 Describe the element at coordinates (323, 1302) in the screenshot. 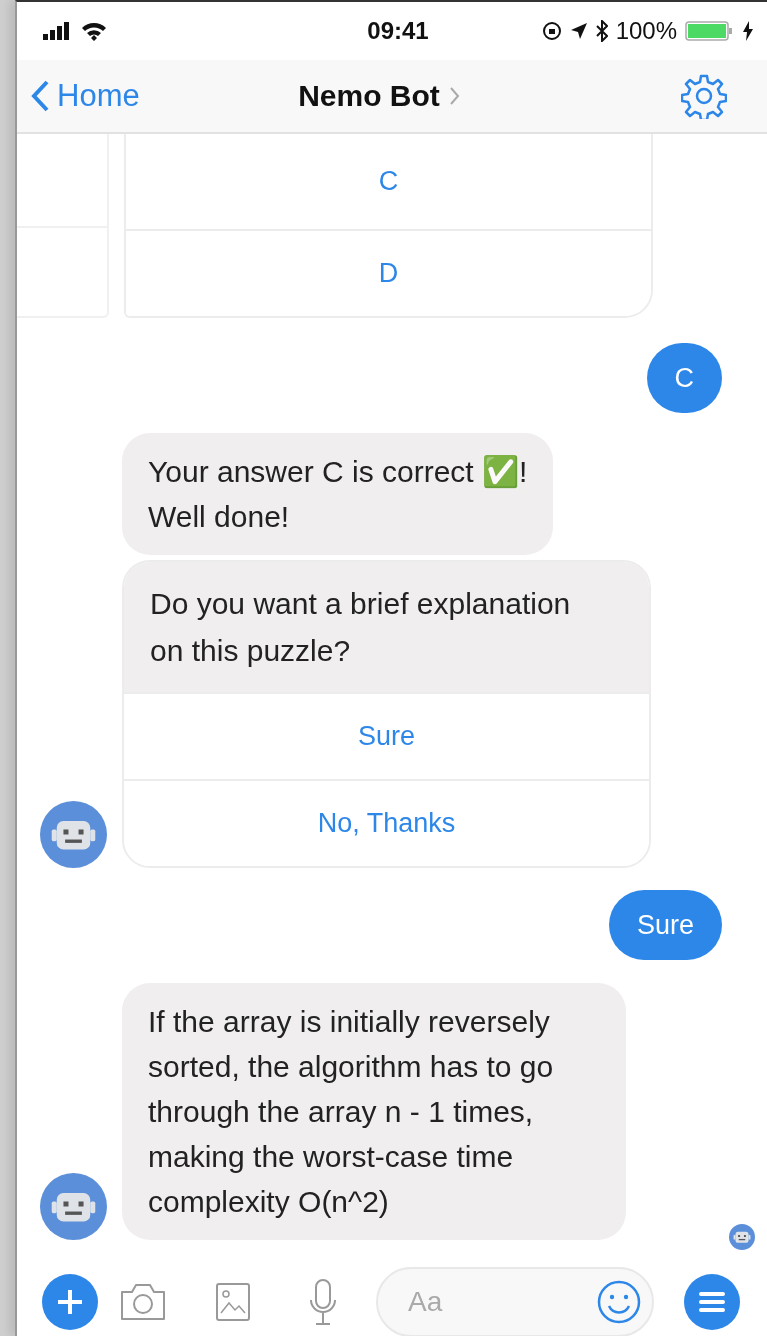

I see `microphone-icon` at that location.